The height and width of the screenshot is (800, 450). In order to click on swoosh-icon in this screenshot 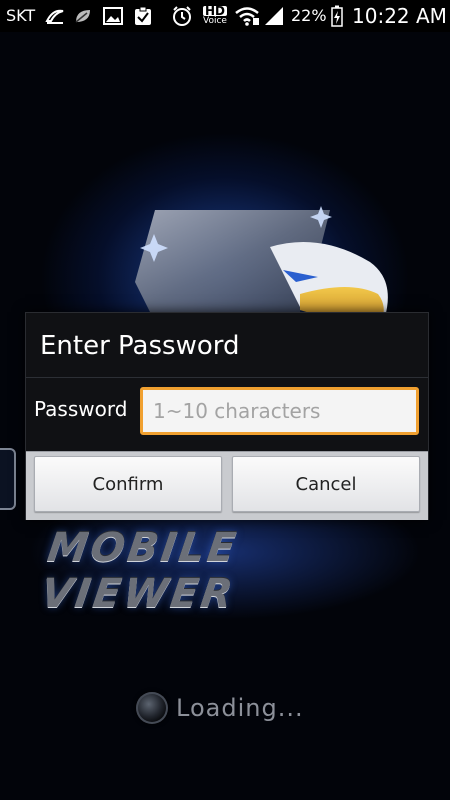, I will do `click(55, 16)`.